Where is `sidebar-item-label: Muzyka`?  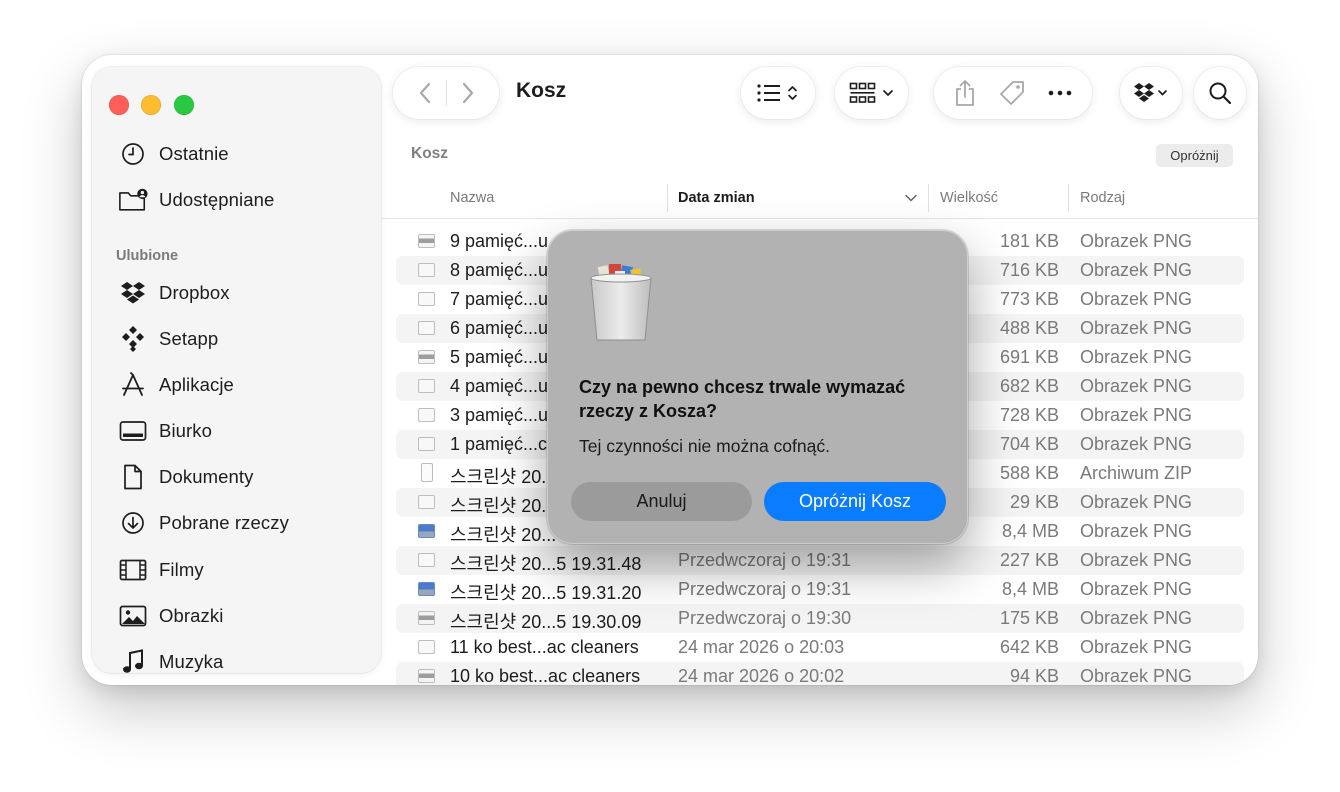
sidebar-item-label: Muzyka is located at coordinates (191, 661).